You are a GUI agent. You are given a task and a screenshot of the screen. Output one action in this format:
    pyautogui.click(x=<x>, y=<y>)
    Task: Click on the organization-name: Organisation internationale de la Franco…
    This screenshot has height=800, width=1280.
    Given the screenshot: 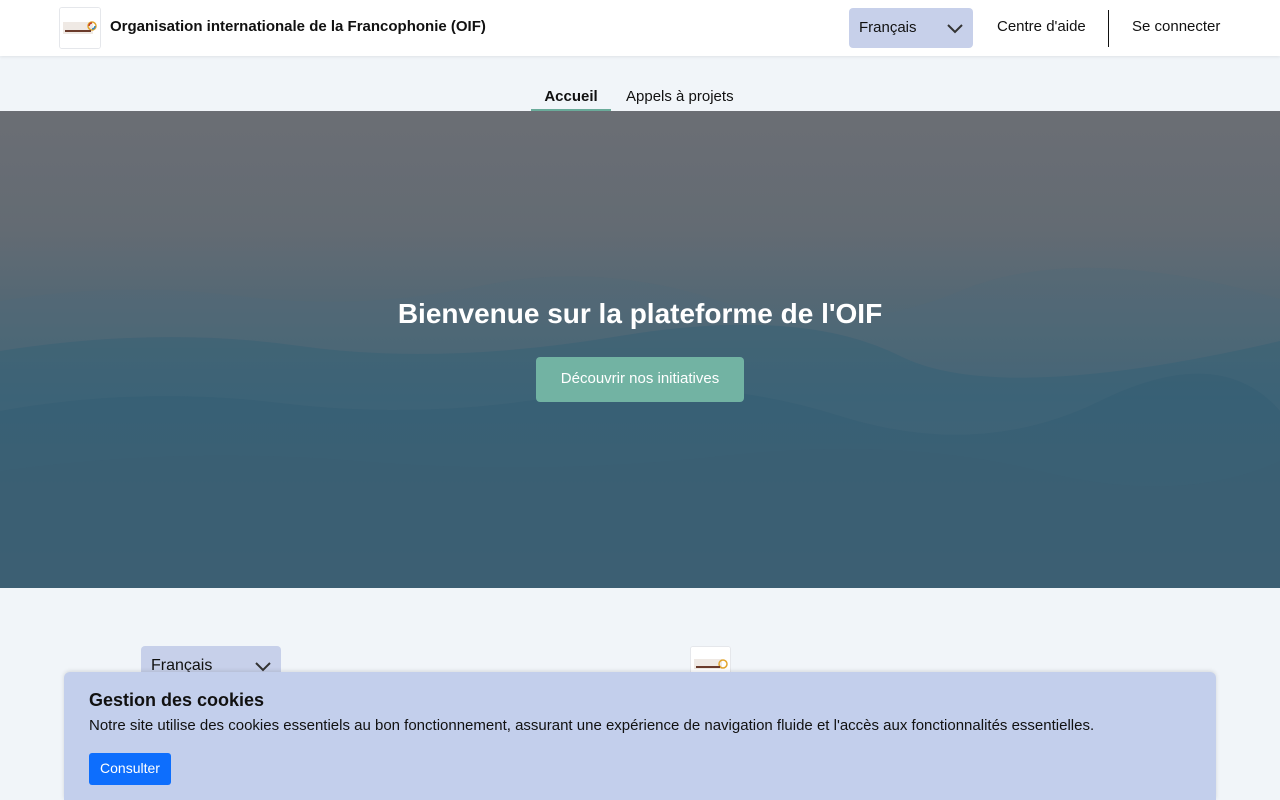 What is the action you would take?
    pyautogui.click(x=298, y=26)
    